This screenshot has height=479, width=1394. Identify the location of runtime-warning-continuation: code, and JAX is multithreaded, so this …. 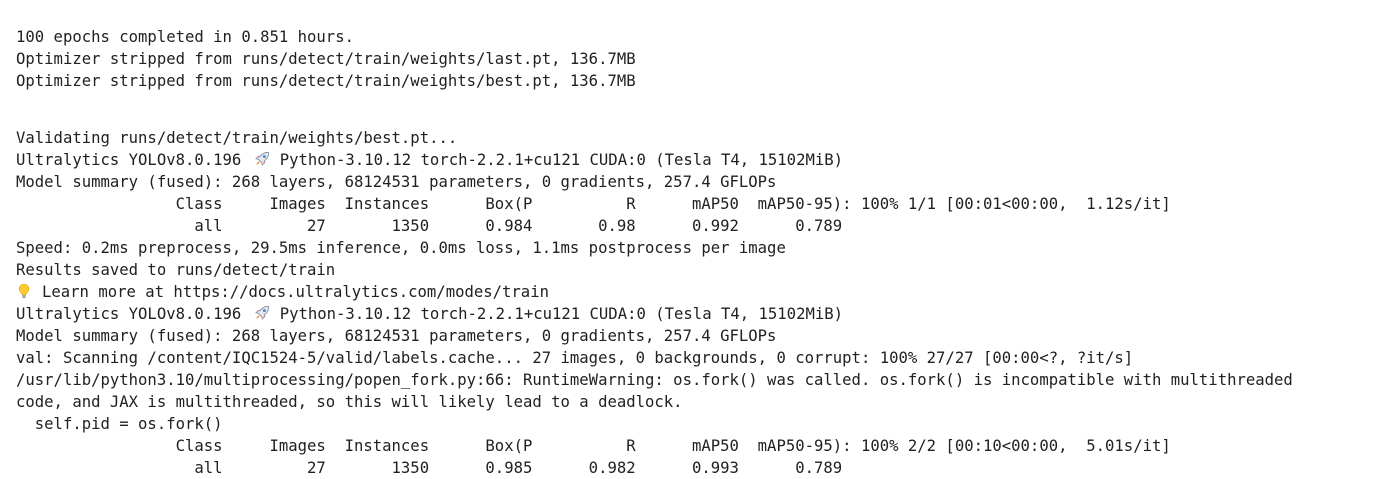
(349, 402).